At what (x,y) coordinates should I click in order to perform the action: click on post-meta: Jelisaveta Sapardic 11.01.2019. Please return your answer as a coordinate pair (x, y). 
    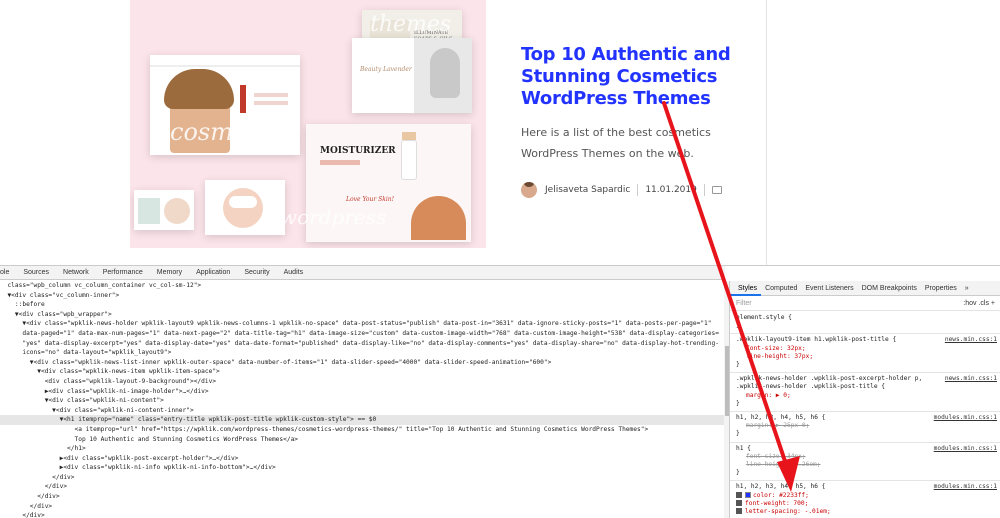
    Looking at the image, I should click on (621, 190).